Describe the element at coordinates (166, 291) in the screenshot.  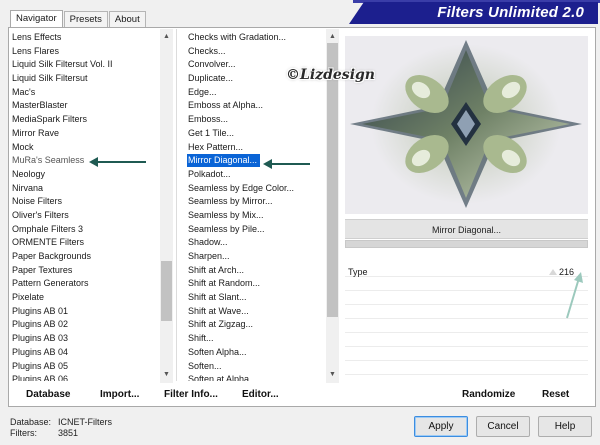
I see `category-scroll-thumb` at that location.